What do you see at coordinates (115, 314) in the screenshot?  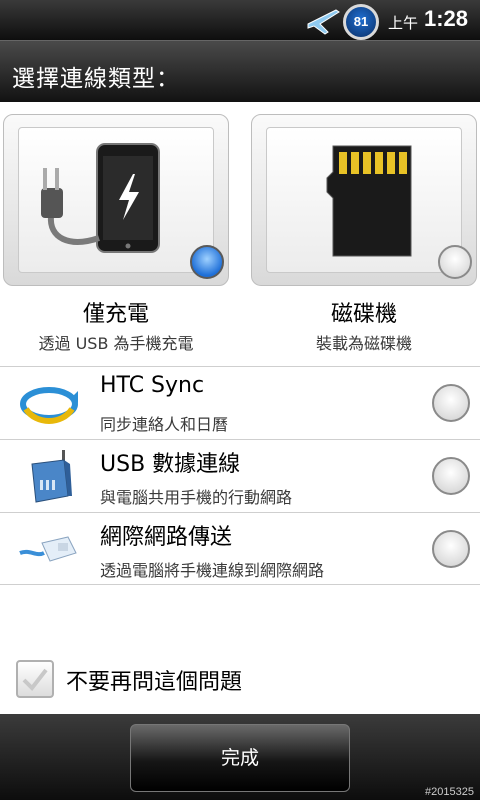 I see `charge-only-label: 僅充電` at bounding box center [115, 314].